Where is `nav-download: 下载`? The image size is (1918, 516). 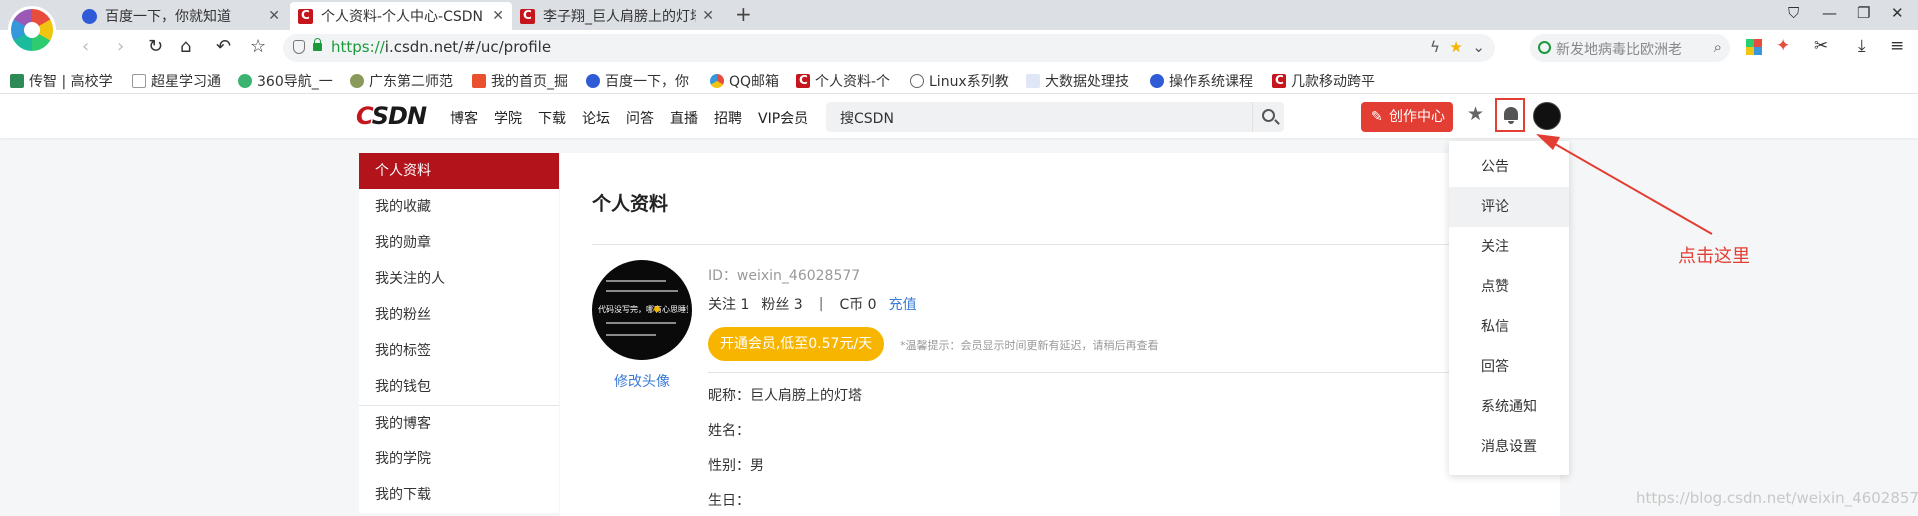
nav-download: 下载 is located at coordinates (552, 118).